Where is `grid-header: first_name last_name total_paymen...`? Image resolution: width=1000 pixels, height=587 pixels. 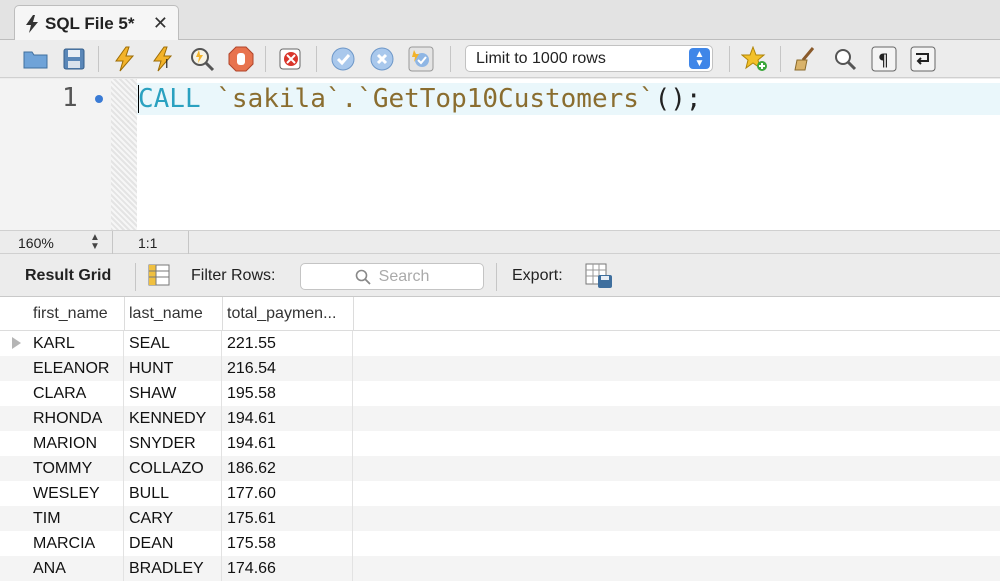 grid-header: first_name last_name total_paymen... is located at coordinates (500, 314).